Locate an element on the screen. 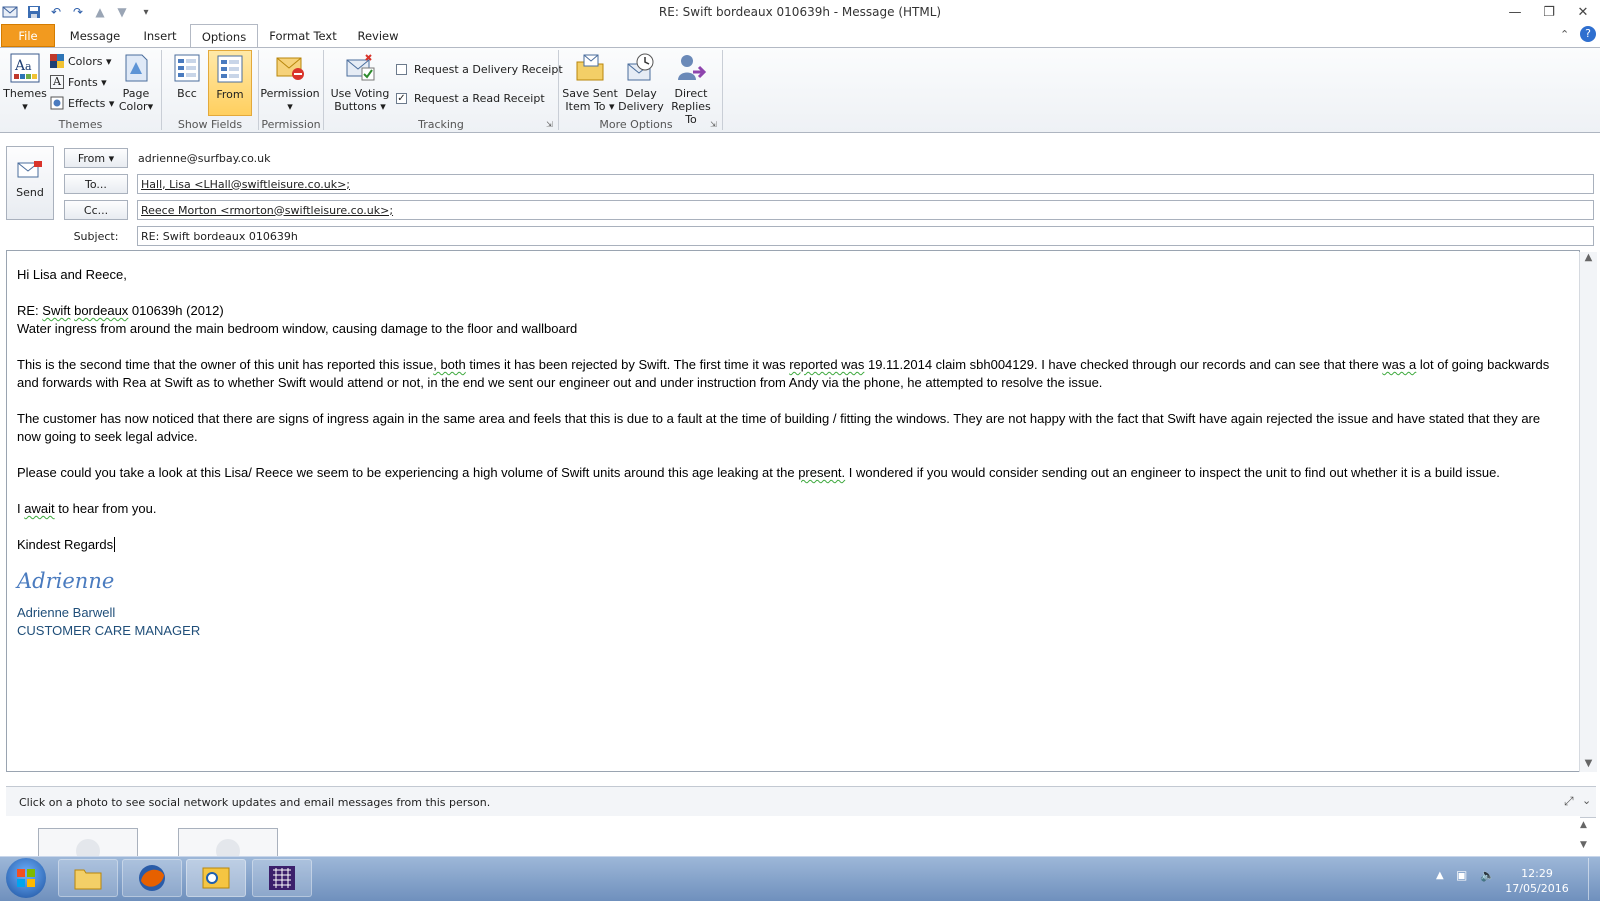 The image size is (1600, 901). close-icon: ✕ is located at coordinates (1583, 12).